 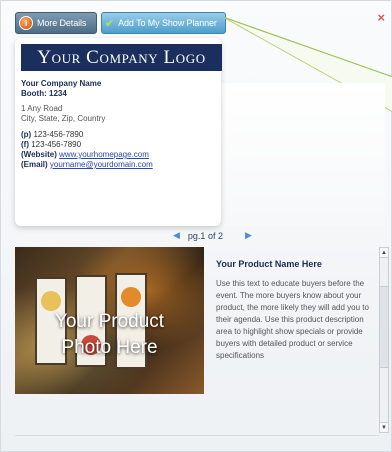 I want to click on website-row: (Website) www.yourhomepage.com, so click(x=87, y=155).